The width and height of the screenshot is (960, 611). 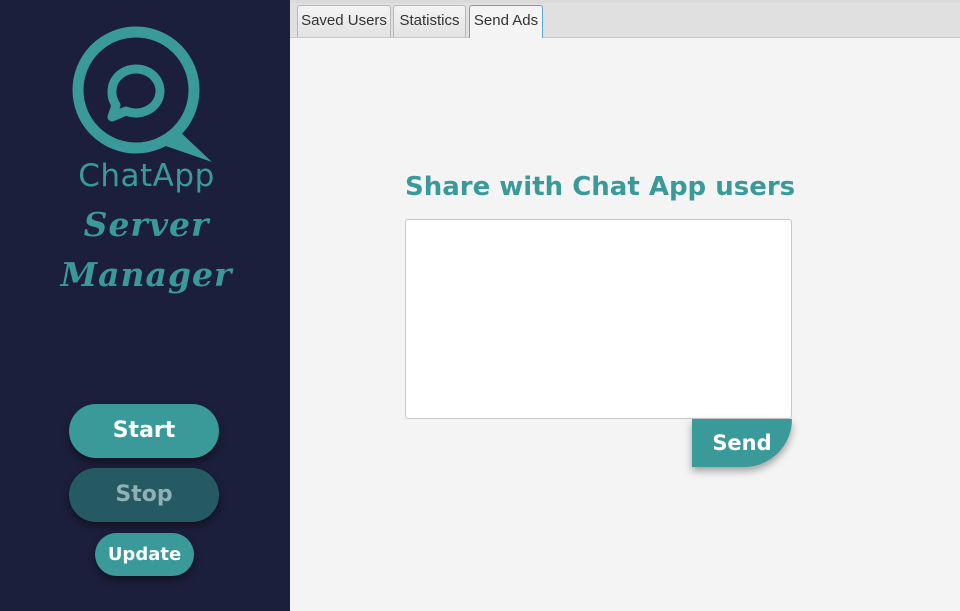 I want to click on update-button: Update, so click(x=144, y=554).